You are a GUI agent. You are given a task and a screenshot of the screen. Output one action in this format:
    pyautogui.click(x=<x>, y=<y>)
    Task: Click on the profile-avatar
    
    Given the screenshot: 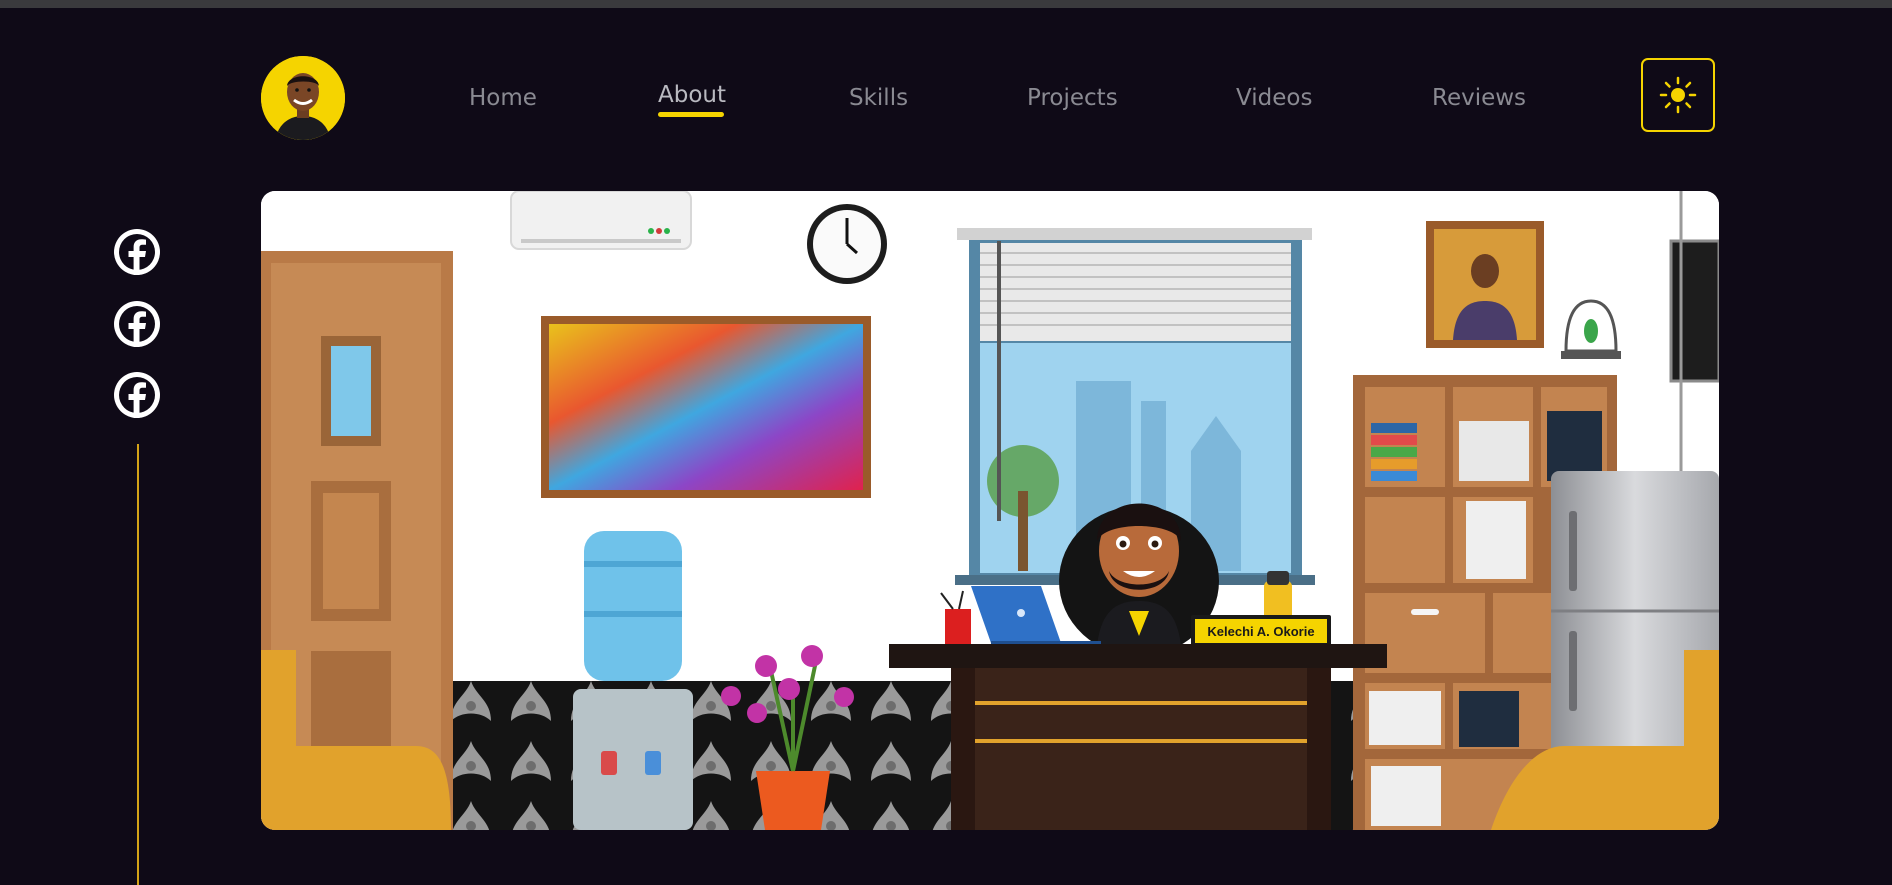 What is the action you would take?
    pyautogui.click(x=303, y=98)
    